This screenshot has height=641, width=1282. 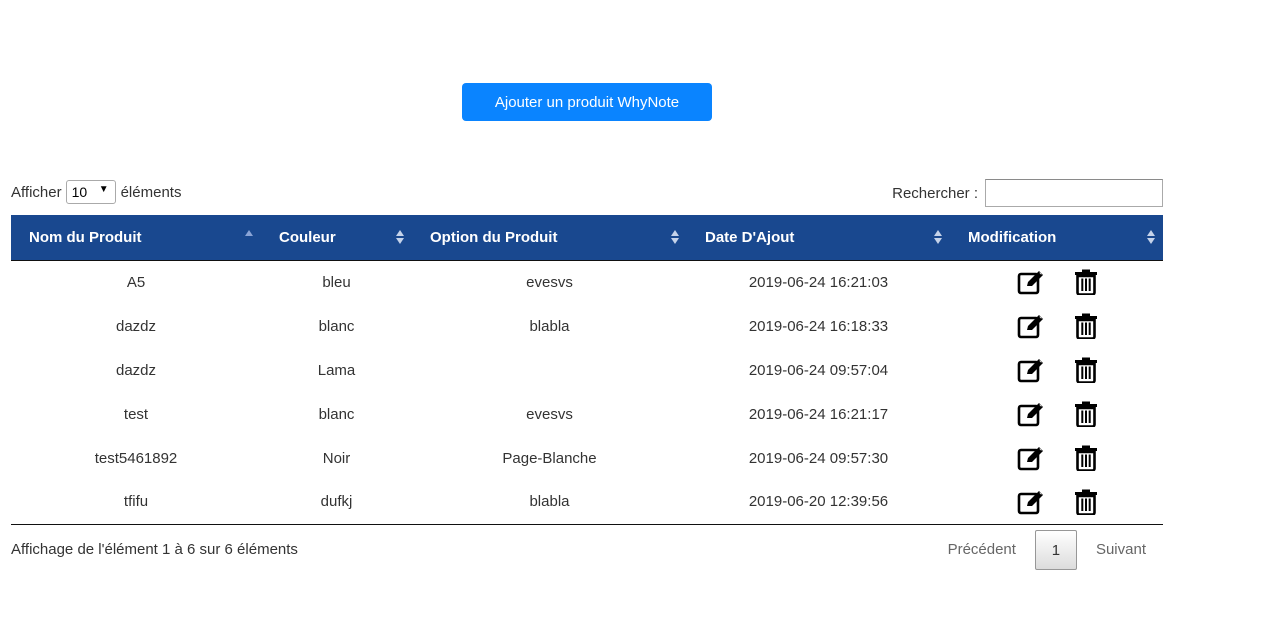 I want to click on cell-date: 2019-06-24 16:21:17, so click(x=818, y=414).